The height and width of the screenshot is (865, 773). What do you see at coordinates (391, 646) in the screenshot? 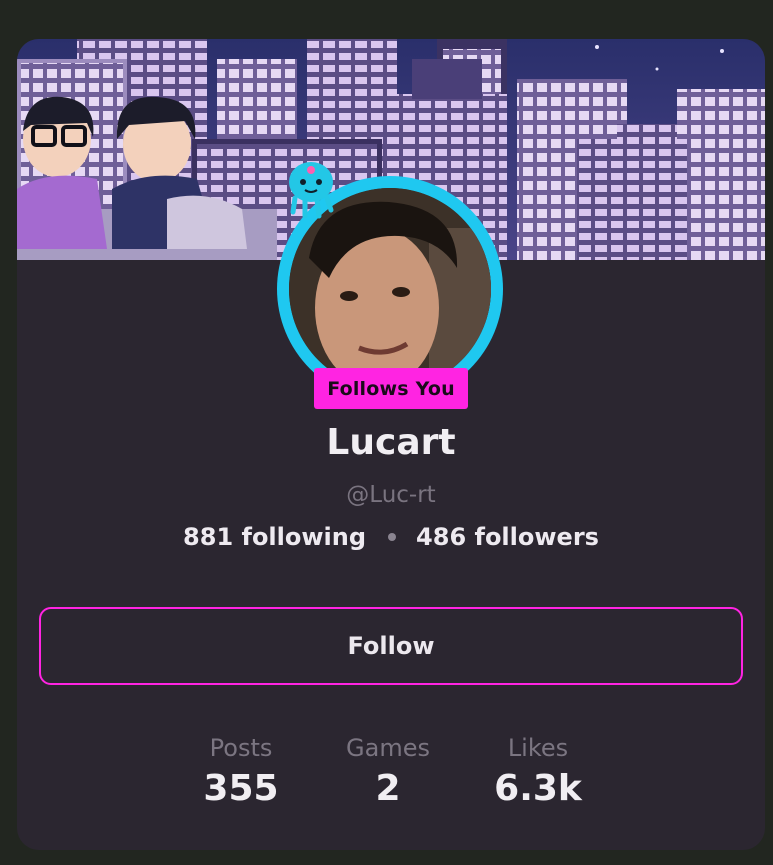
I see `follow-button: Follow` at bounding box center [391, 646].